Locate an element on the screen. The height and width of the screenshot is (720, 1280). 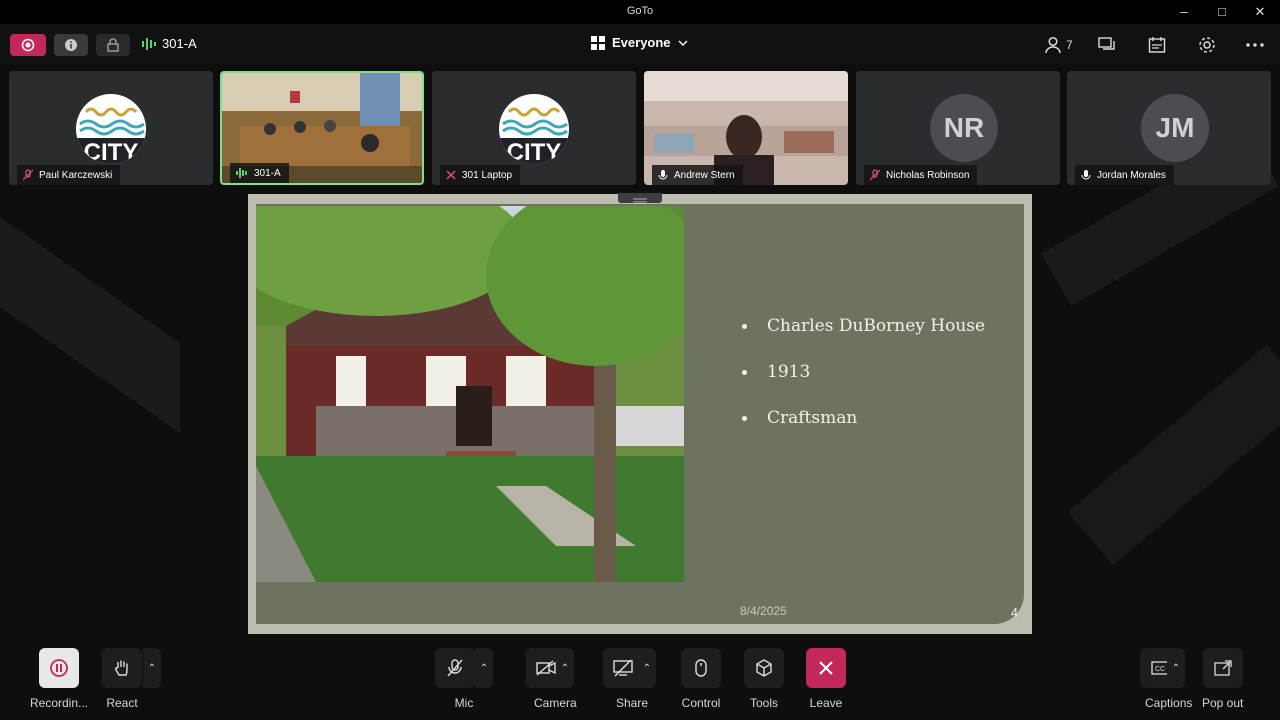
bullet-text: Charles DuBorney House is located at coordinates (876, 326).